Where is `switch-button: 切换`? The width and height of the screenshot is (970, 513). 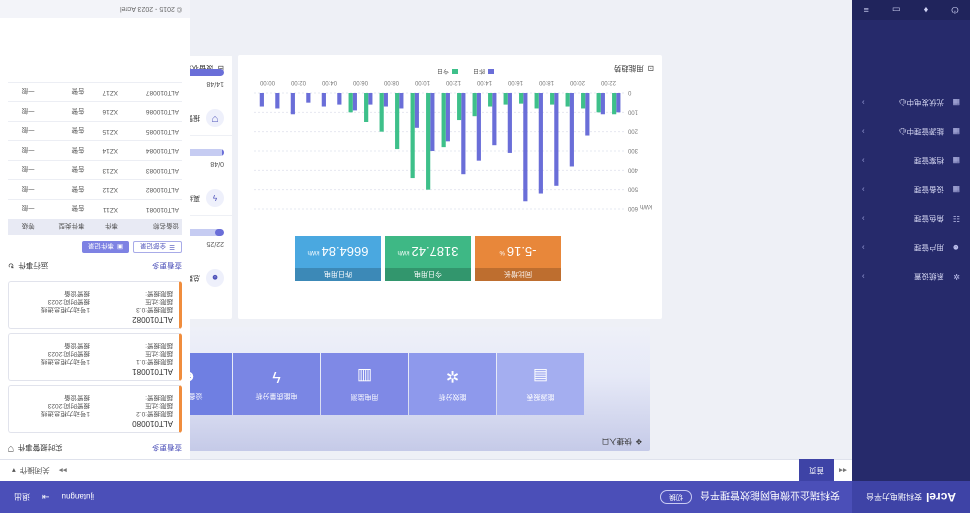
switch-button: 切换 is located at coordinates (676, 497).